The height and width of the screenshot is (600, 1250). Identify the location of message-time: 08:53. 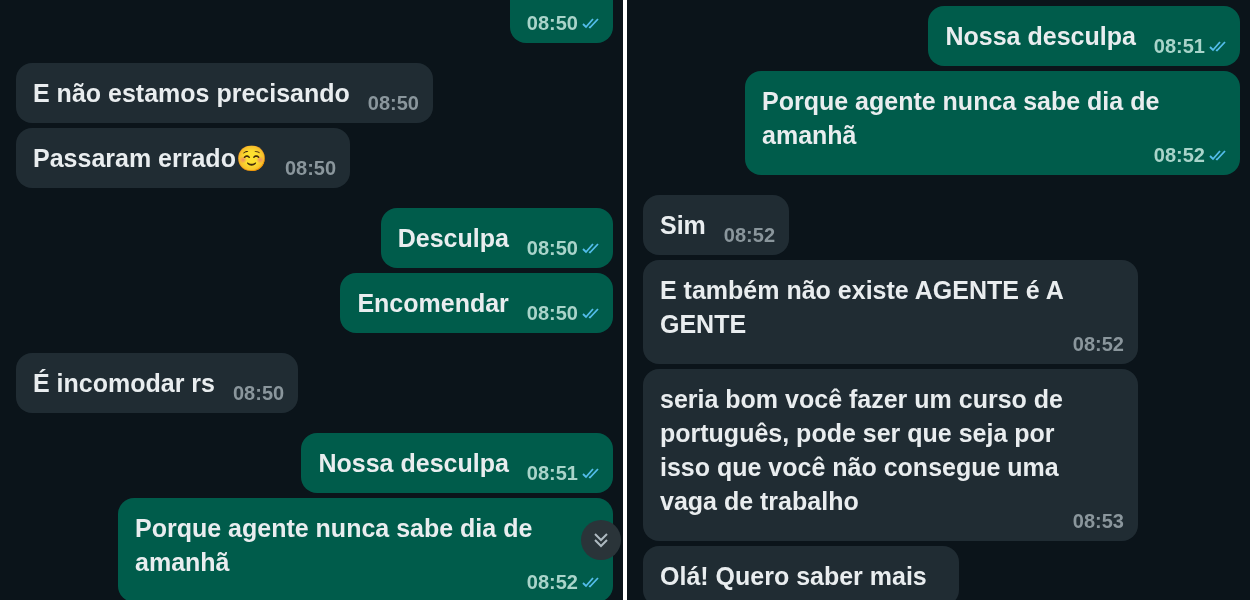
(1098, 521).